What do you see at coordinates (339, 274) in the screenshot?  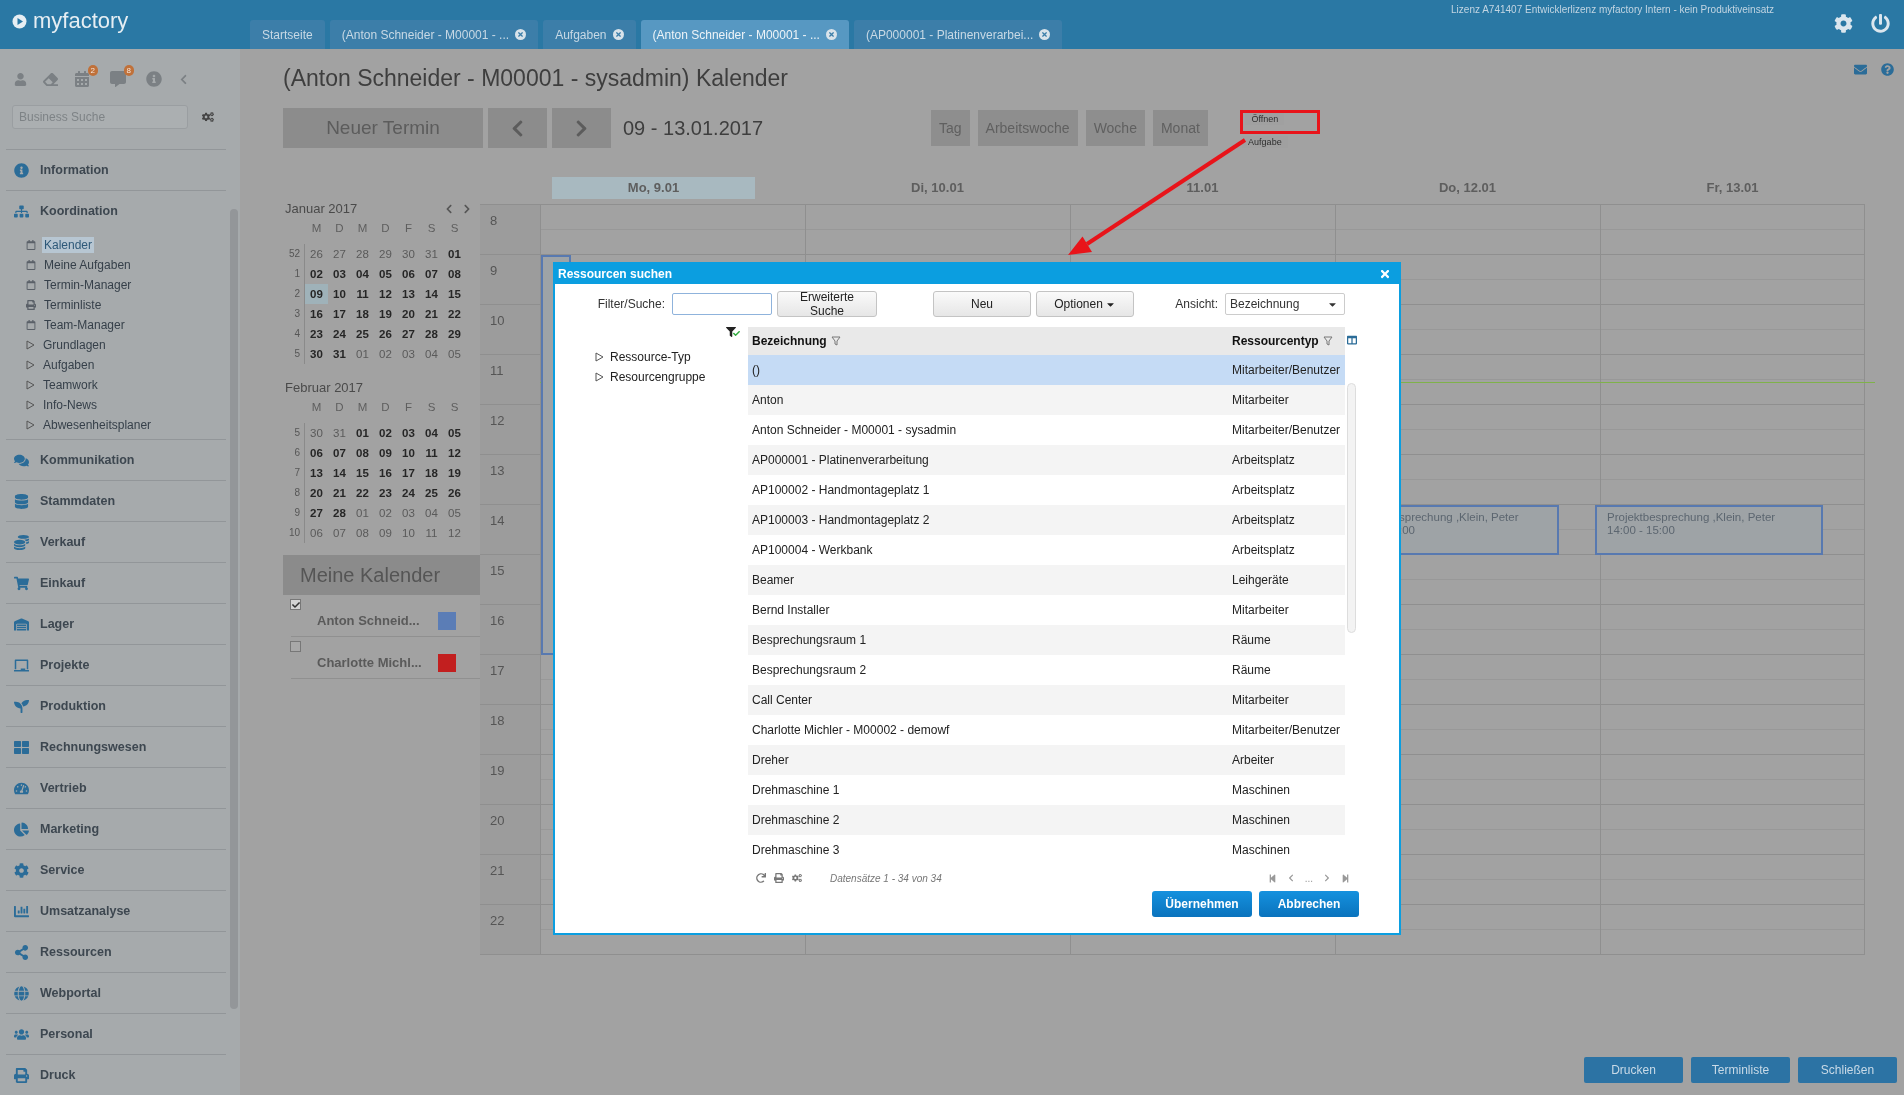 I see `day-number: 03` at bounding box center [339, 274].